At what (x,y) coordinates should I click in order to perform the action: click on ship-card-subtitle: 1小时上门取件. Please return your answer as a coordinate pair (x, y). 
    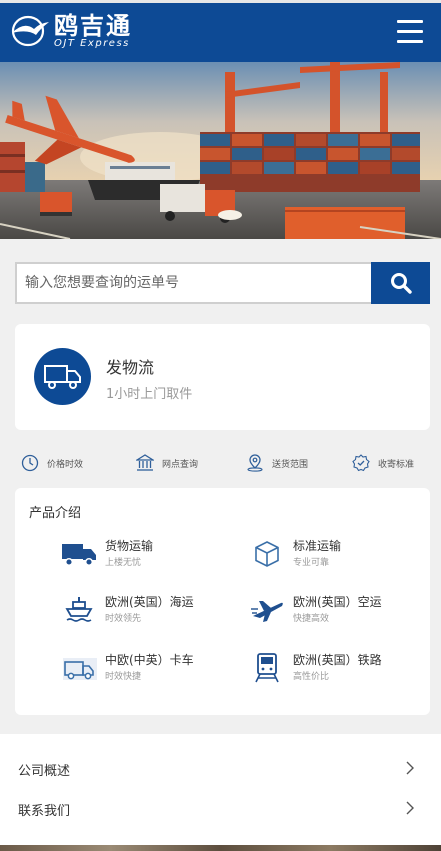
    Looking at the image, I should click on (149, 394).